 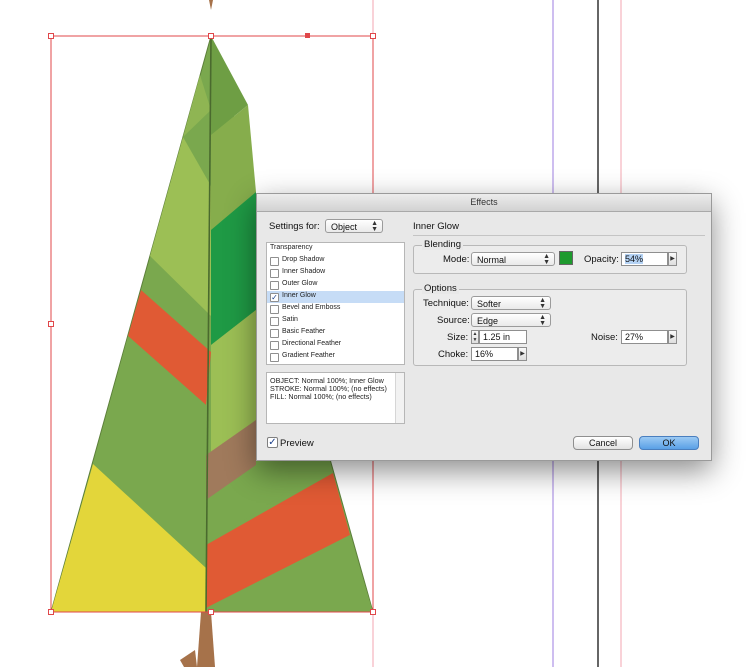 What do you see at coordinates (274, 261) in the screenshot?
I see `drop-shadow-checkbox` at bounding box center [274, 261].